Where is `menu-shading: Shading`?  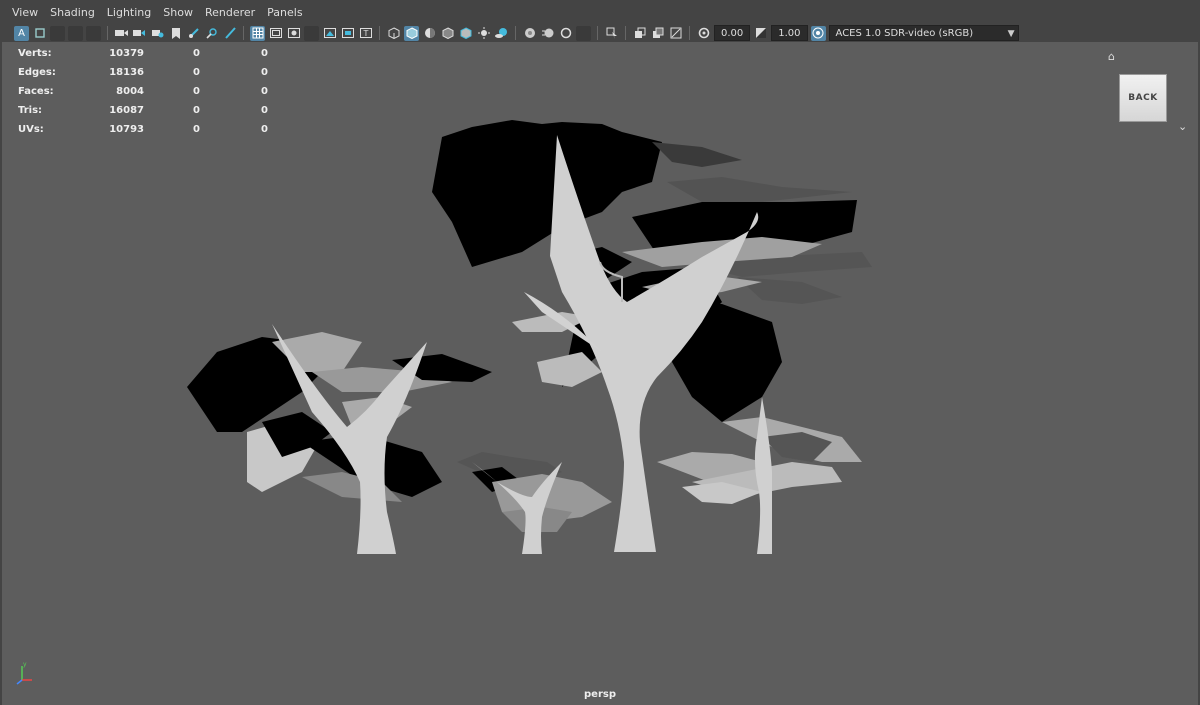
menu-shading: Shading is located at coordinates (72, 12).